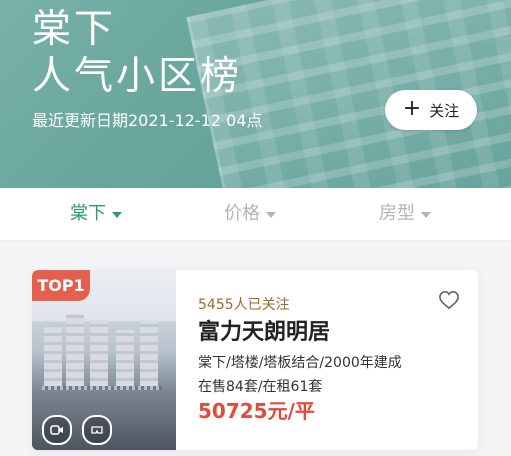 This screenshot has width=511, height=456. What do you see at coordinates (242, 213) in the screenshot?
I see `filter-tab-label: 价格` at bounding box center [242, 213].